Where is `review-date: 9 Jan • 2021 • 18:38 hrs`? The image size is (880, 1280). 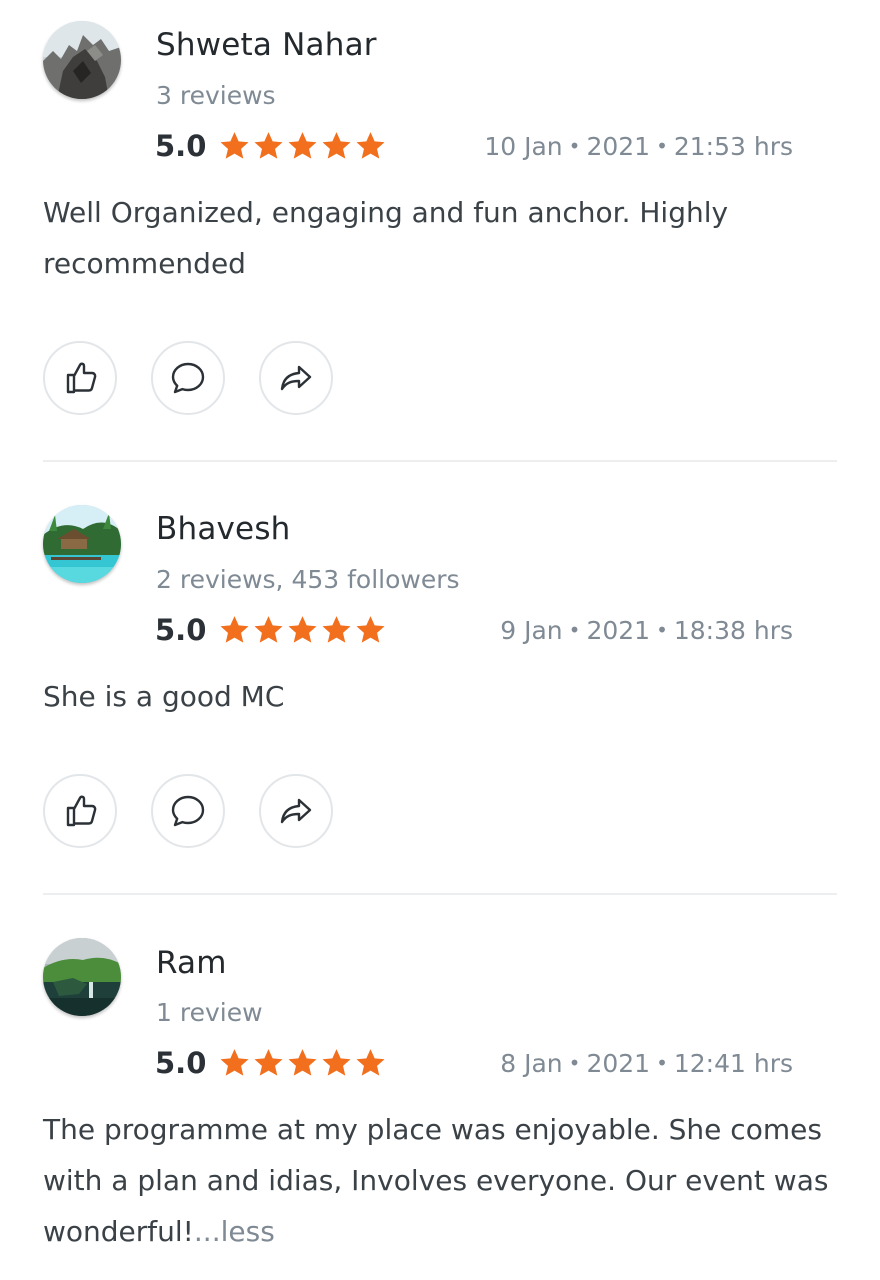 review-date: 9 Jan • 2021 • 18:38 hrs is located at coordinates (646, 630).